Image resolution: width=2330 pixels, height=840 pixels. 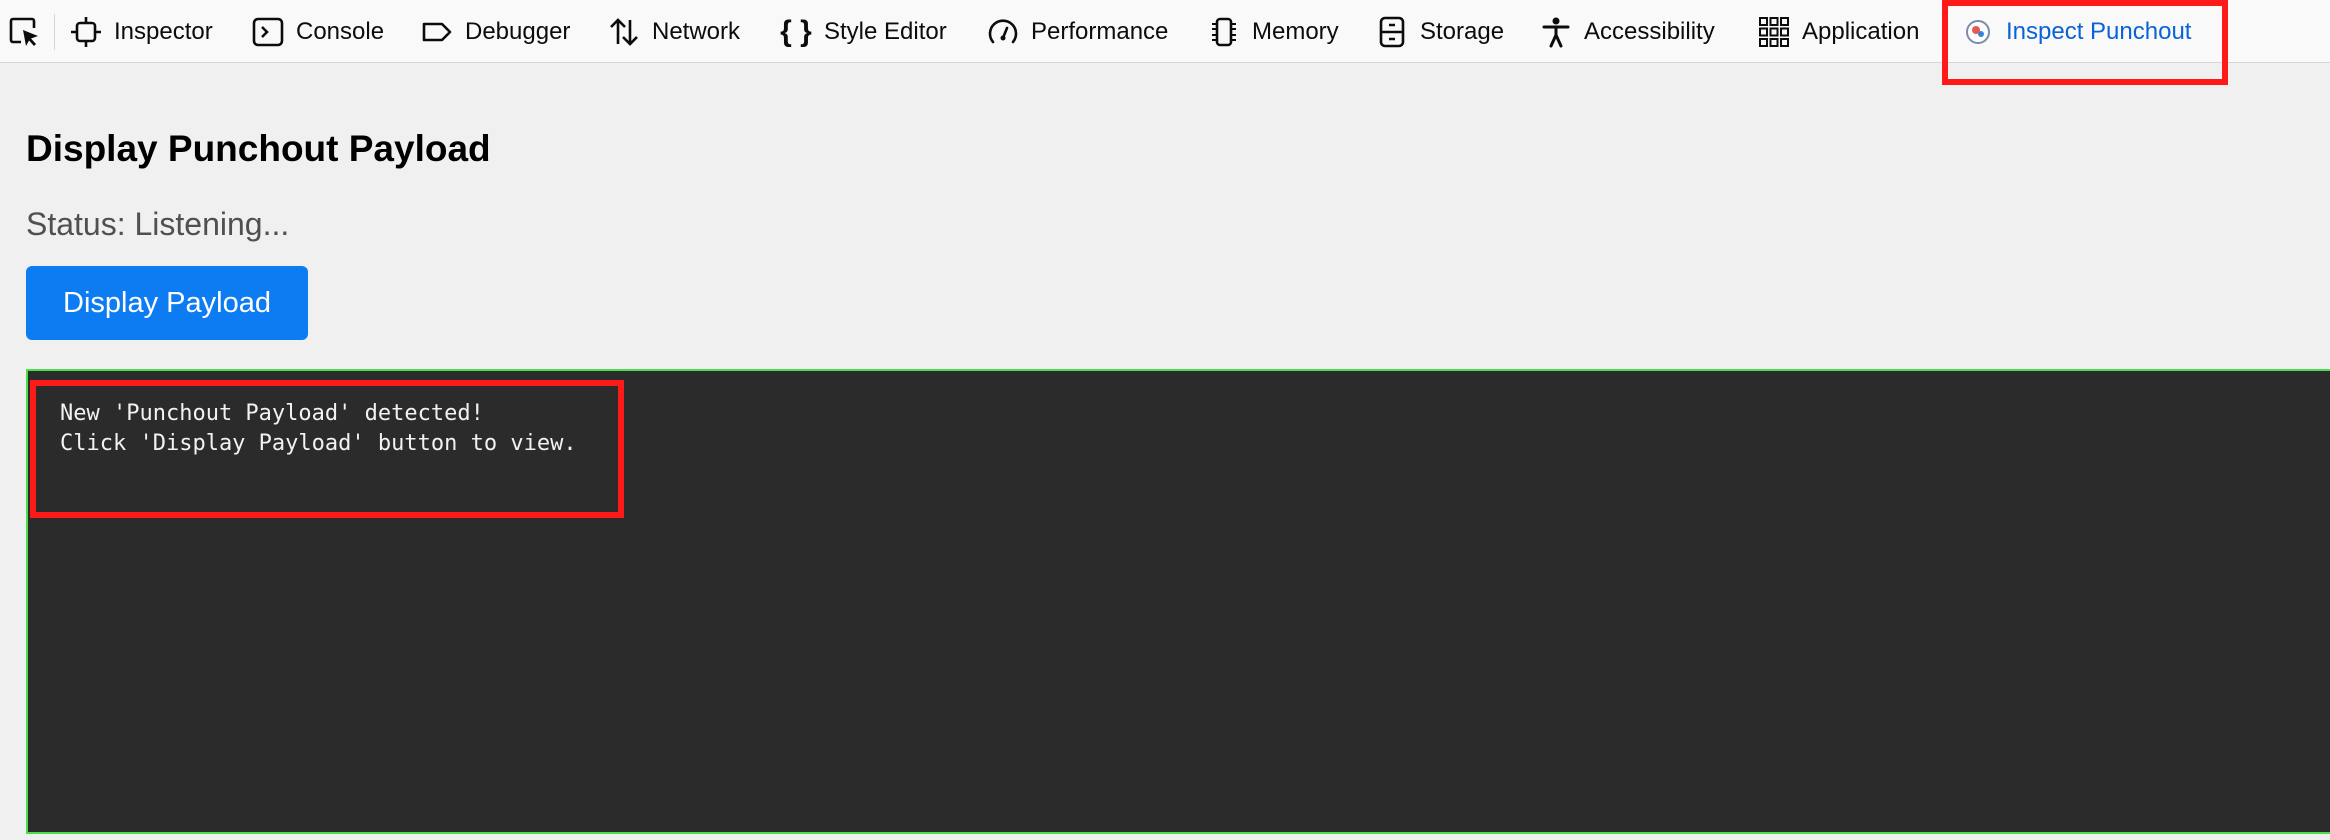 What do you see at coordinates (885, 31) in the screenshot?
I see `tab-label: Style Editor` at bounding box center [885, 31].